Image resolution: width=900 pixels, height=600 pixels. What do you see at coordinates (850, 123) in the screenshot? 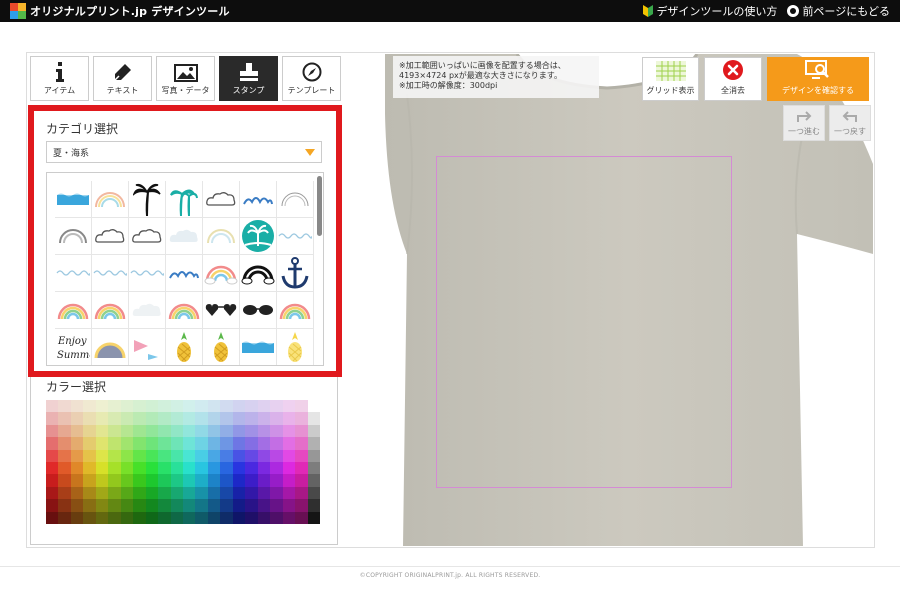
I see `undo-button: 一つ戻す` at bounding box center [850, 123].